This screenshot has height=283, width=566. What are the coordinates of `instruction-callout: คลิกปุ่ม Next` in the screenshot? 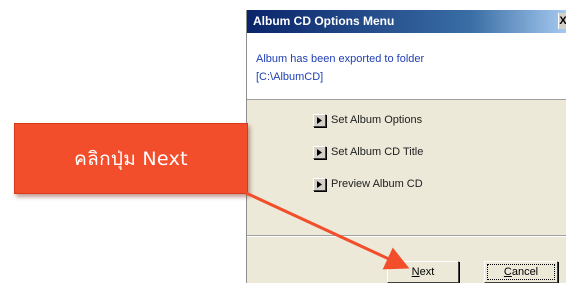 It's located at (131, 158).